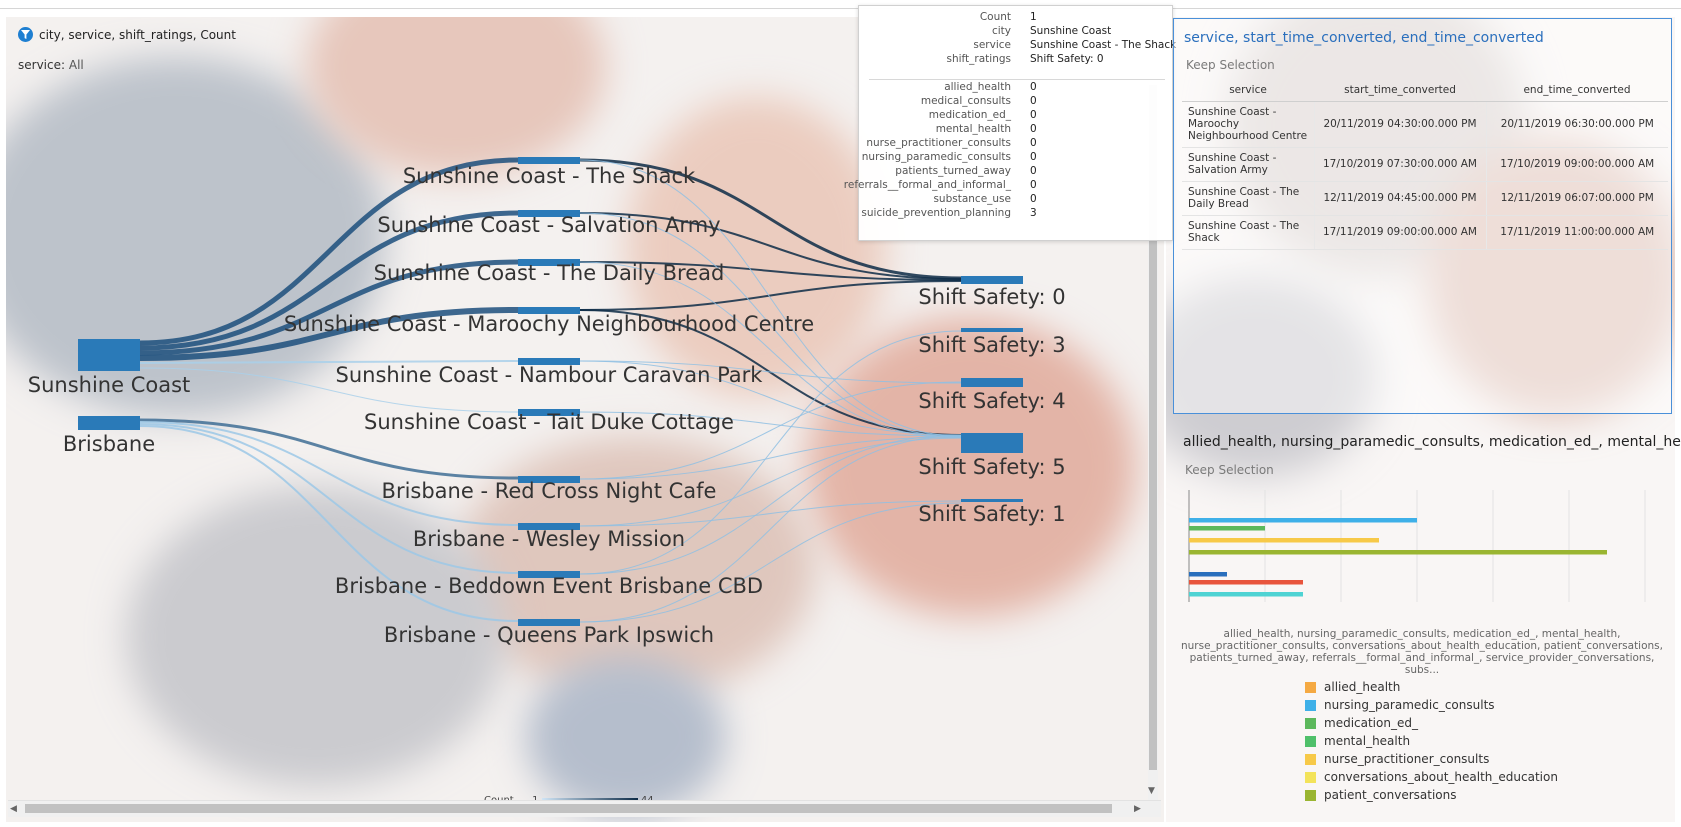 The width and height of the screenshot is (1681, 827). What do you see at coordinates (995, 17) in the screenshot?
I see `tooltip-key: Count` at bounding box center [995, 17].